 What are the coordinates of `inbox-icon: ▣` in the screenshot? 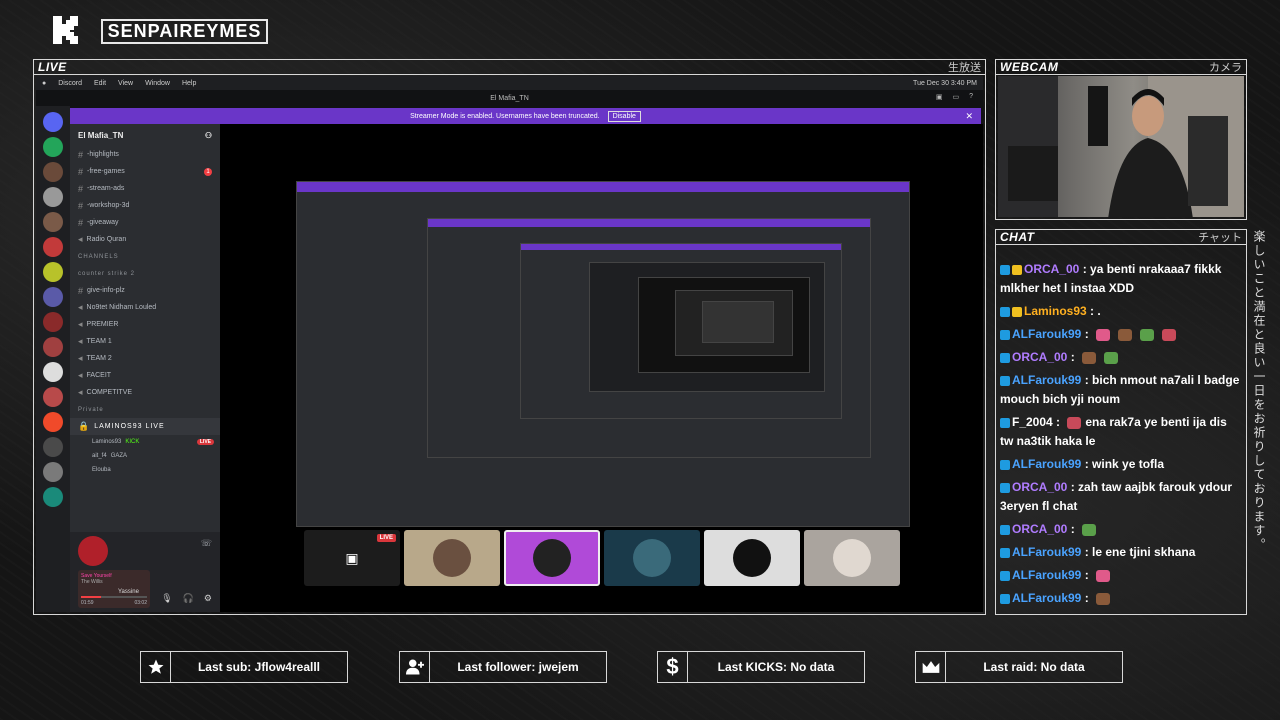 It's located at (939, 97).